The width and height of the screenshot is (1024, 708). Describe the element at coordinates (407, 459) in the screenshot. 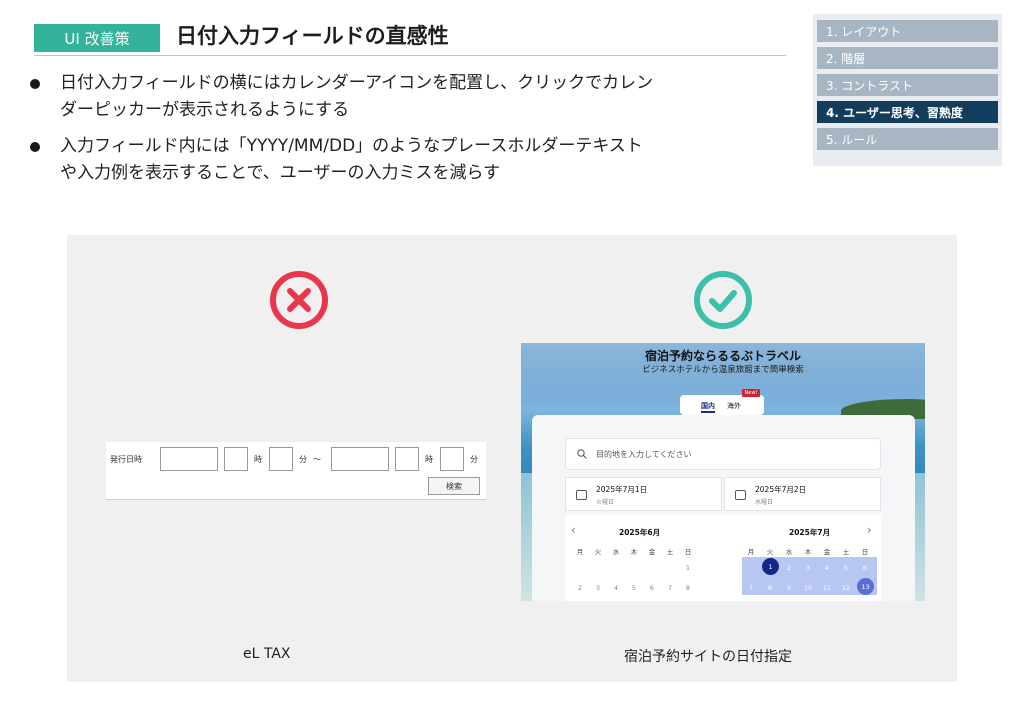

I see `hour-input-to` at that location.